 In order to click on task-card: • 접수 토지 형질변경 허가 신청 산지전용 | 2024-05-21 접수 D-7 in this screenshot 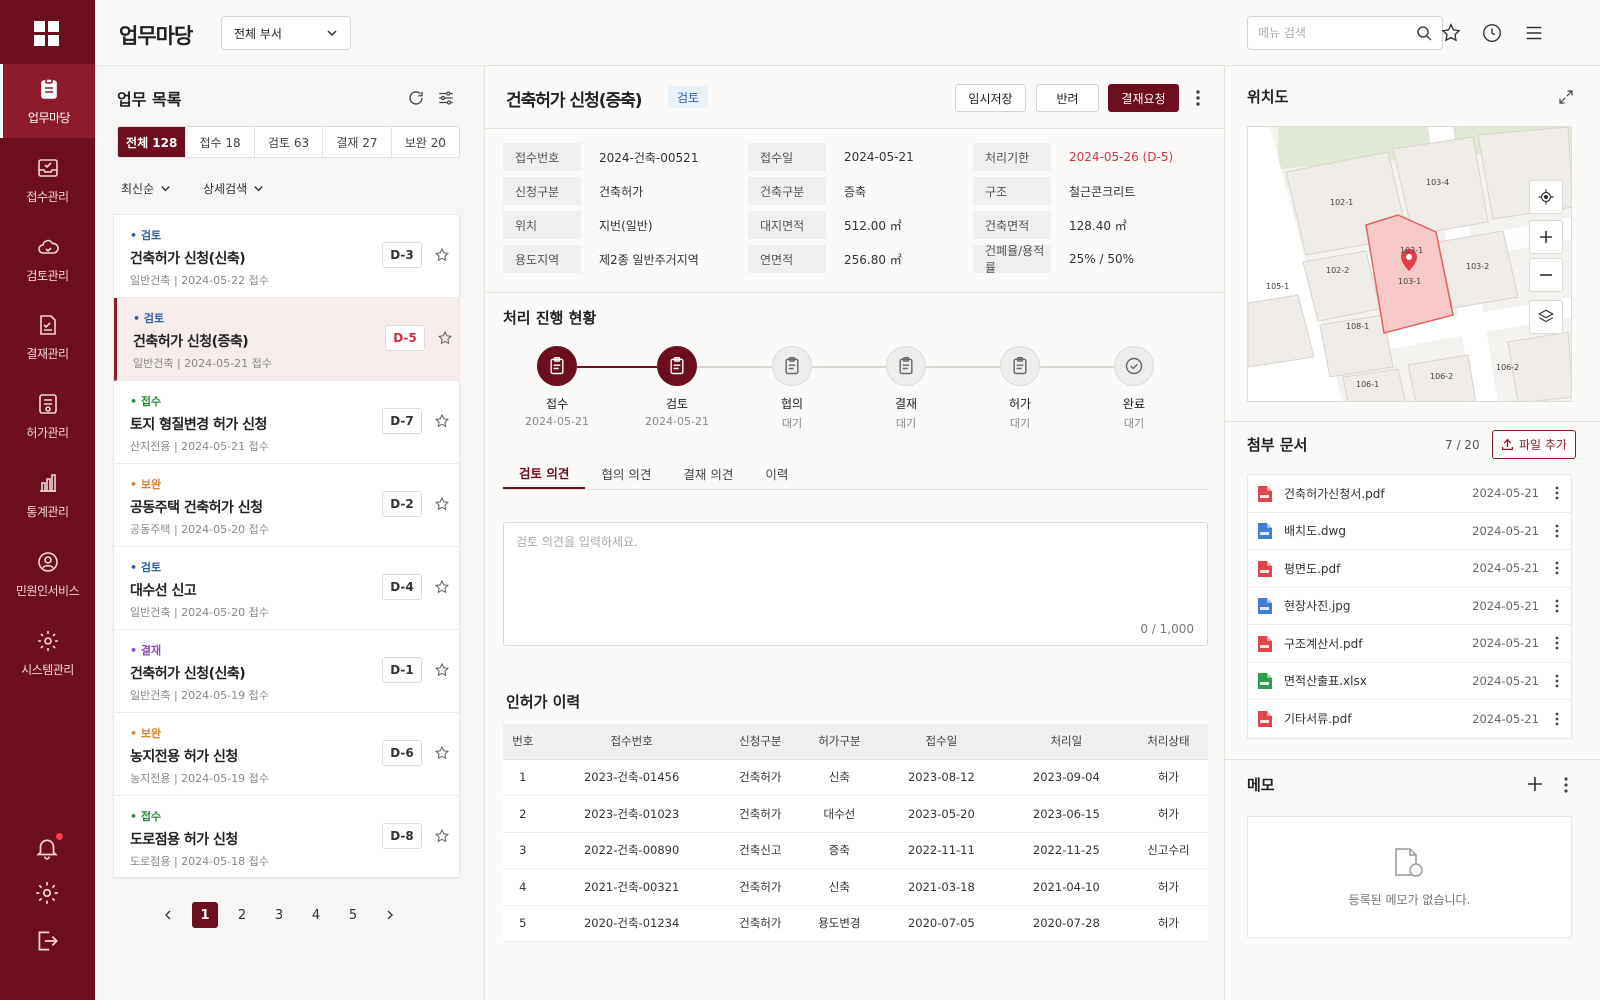, I will do `click(286, 422)`.